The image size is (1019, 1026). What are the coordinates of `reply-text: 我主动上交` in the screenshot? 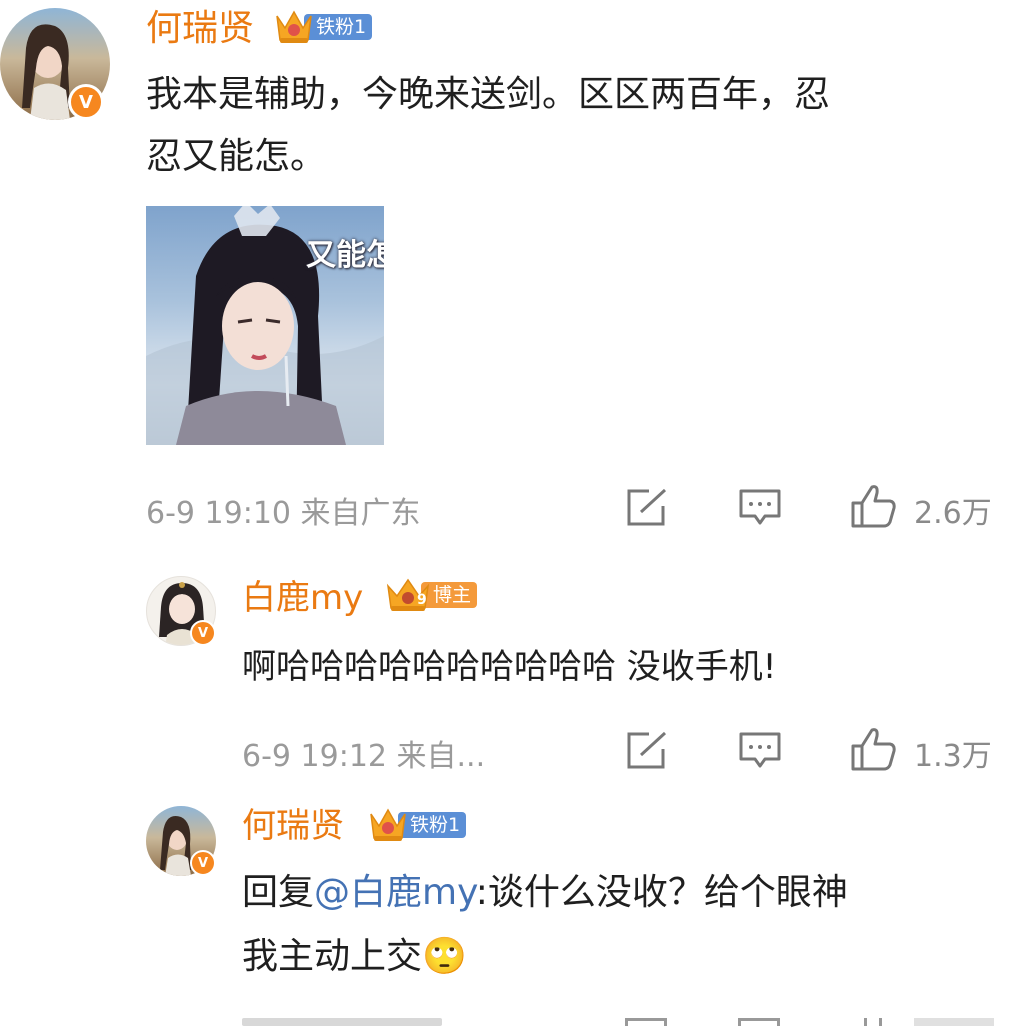 It's located at (332, 956).